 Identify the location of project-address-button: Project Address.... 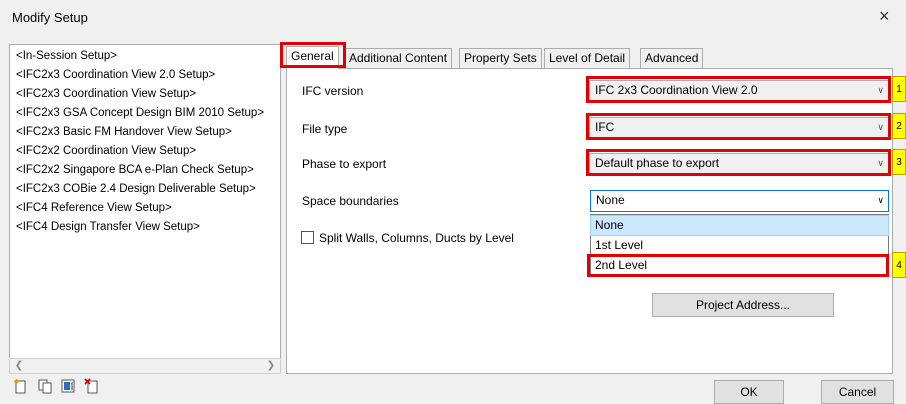
(743, 305).